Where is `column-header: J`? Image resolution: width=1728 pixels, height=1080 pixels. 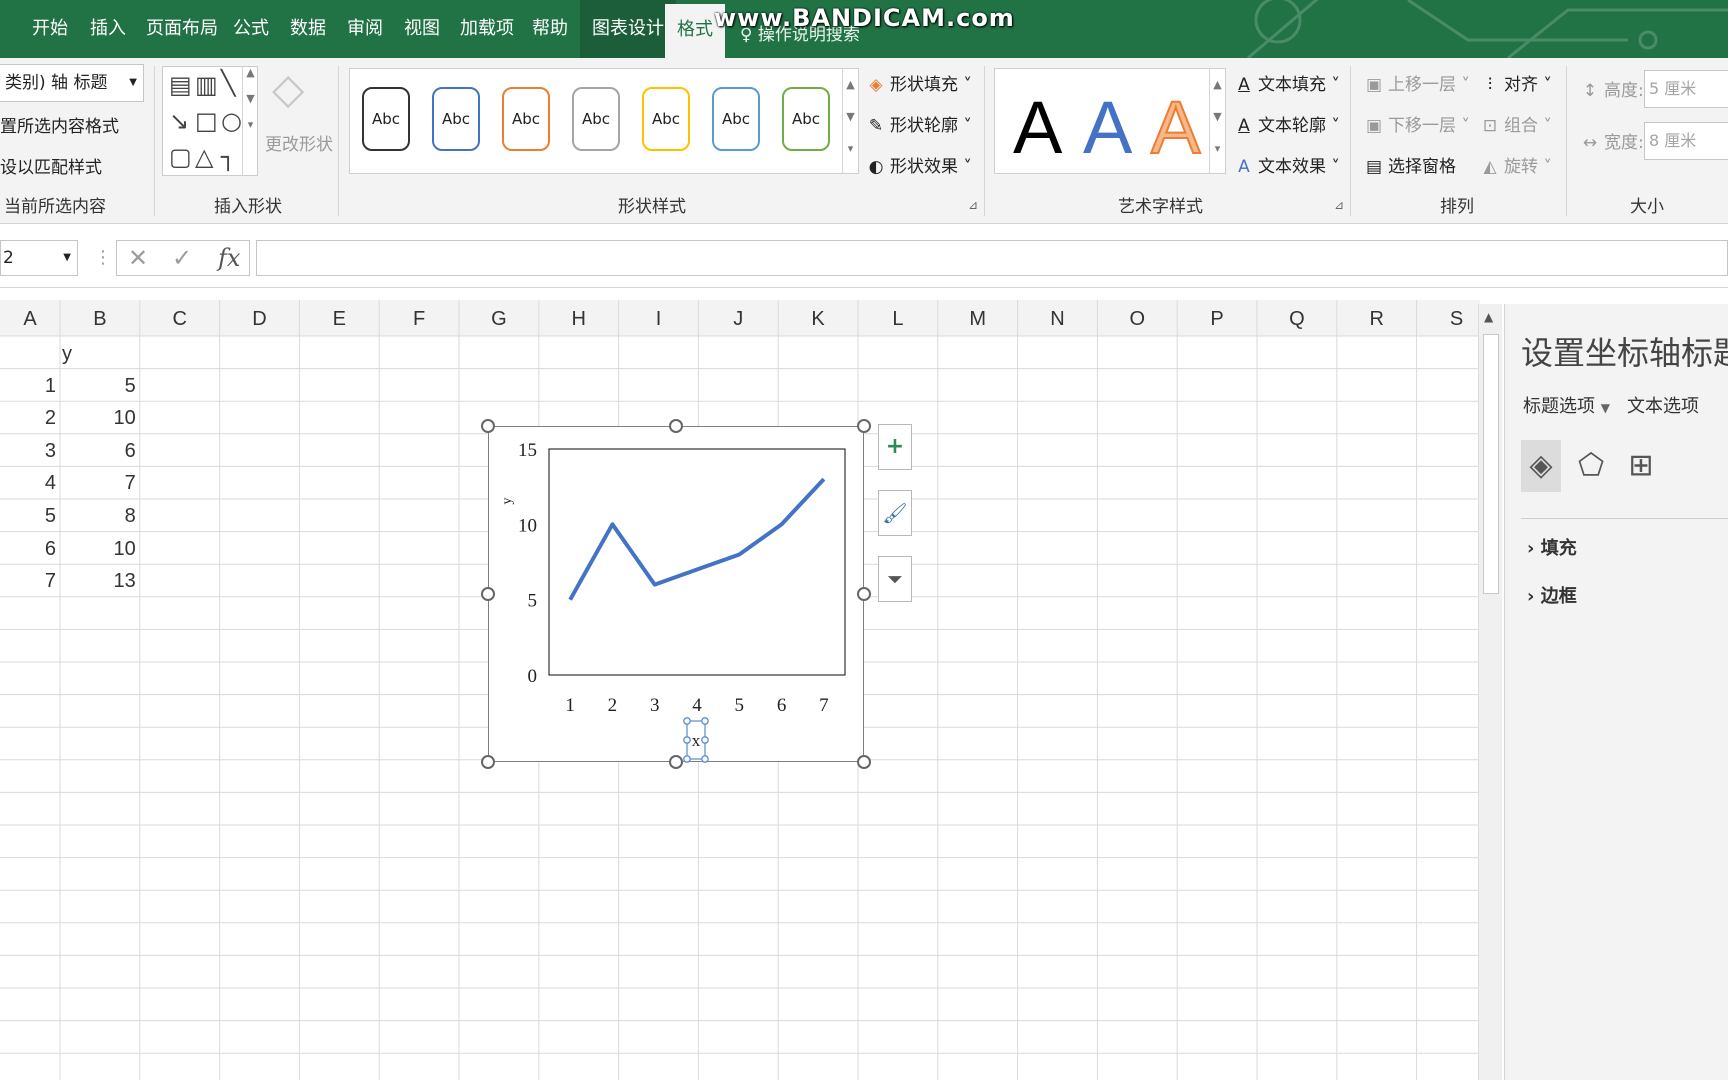 column-header: J is located at coordinates (738, 319).